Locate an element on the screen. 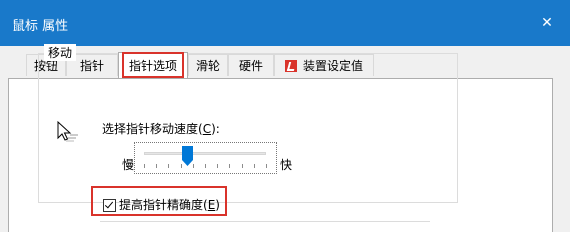  tab-label: 指针选项 is located at coordinates (152, 66).